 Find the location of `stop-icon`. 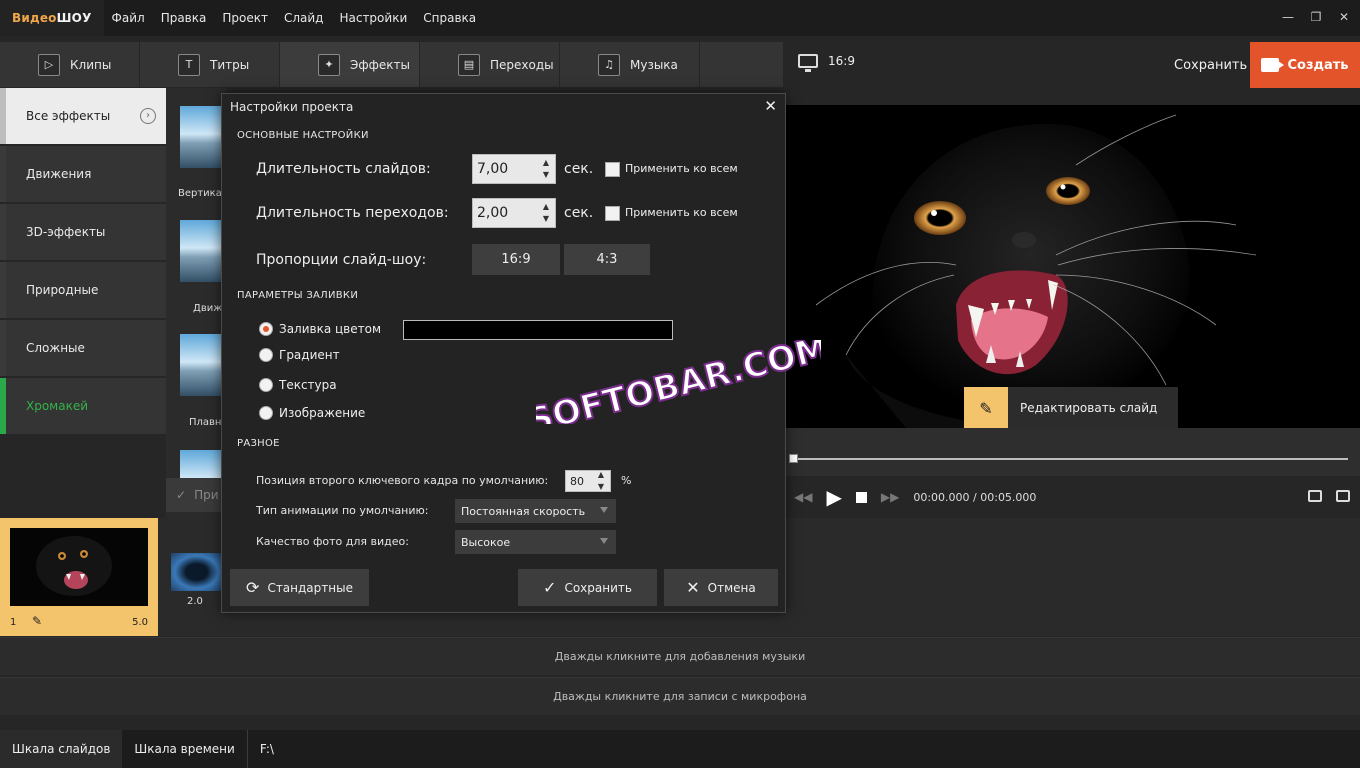

stop-icon is located at coordinates (861, 497).